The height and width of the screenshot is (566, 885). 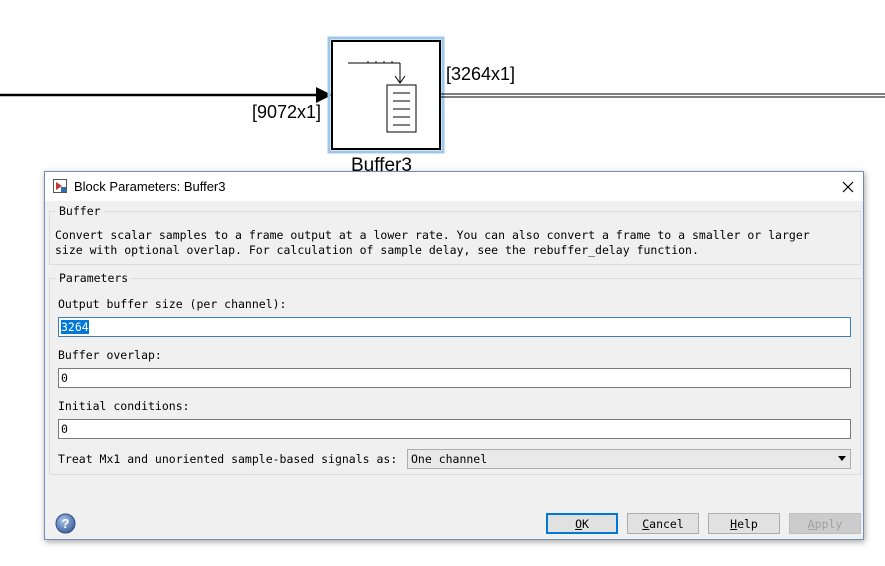 I want to click on parameters-group-title: Parameters, so click(x=94, y=278).